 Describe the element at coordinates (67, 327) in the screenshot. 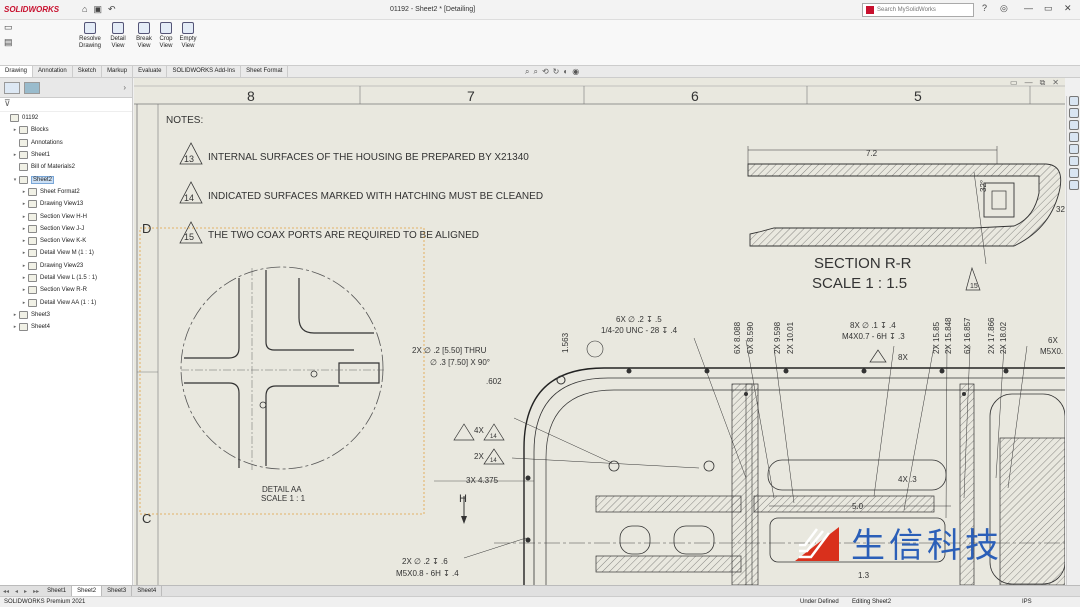

I see `tree-item: ▸ Sheet4` at that location.